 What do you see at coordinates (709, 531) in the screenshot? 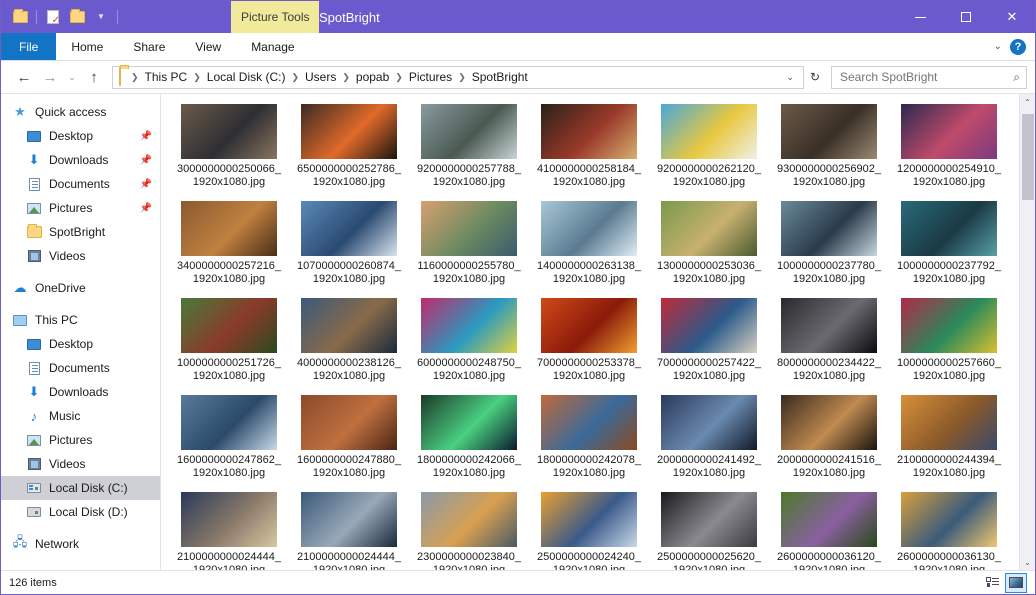
I see `file-tile: 2500000000025620_1920x1080.jpg` at bounding box center [709, 531].